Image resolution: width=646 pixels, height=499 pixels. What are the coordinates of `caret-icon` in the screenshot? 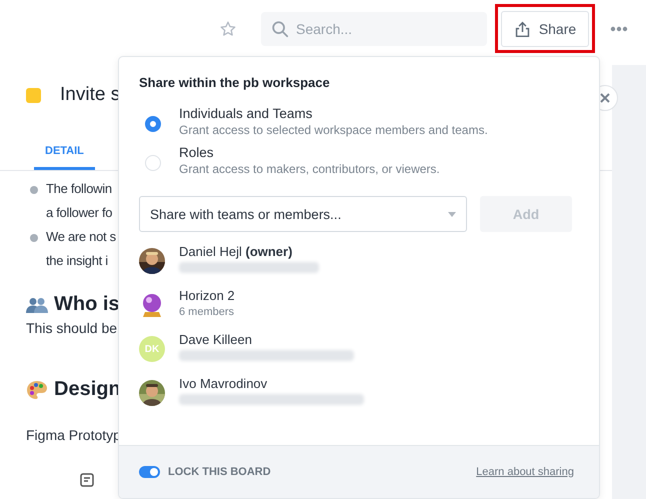 It's located at (452, 214).